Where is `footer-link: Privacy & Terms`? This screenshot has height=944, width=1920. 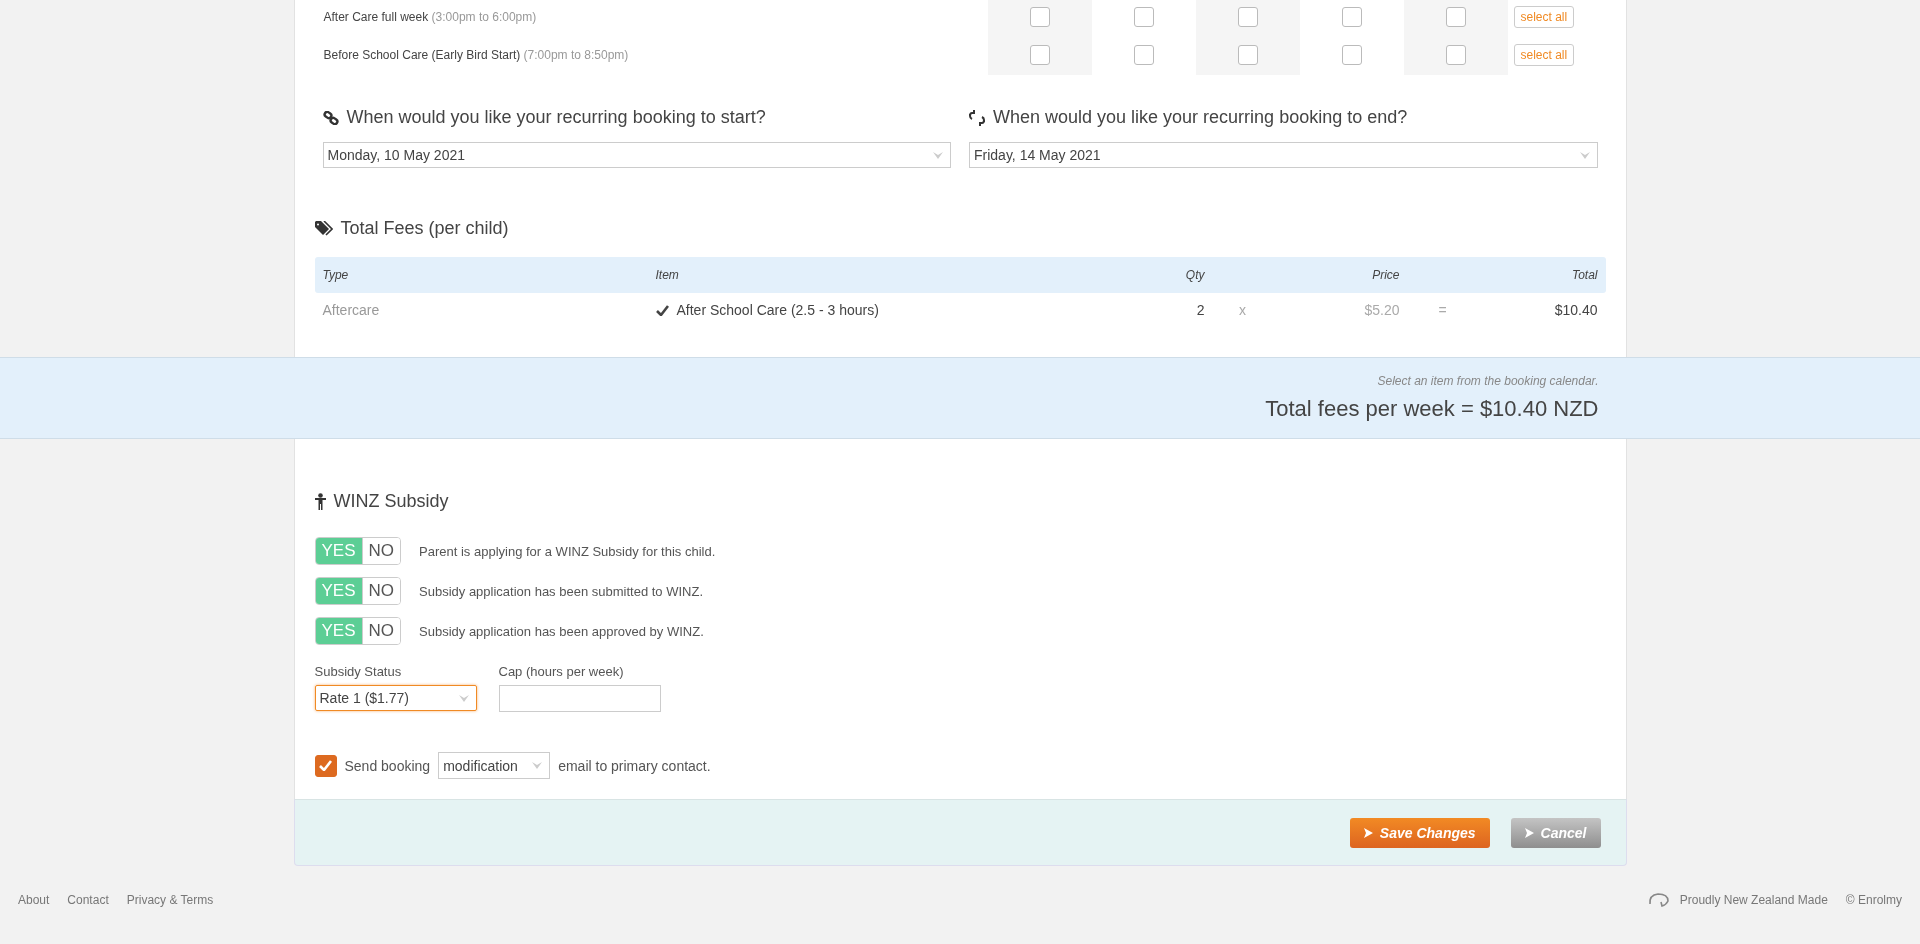
footer-link: Privacy & Terms is located at coordinates (170, 899).